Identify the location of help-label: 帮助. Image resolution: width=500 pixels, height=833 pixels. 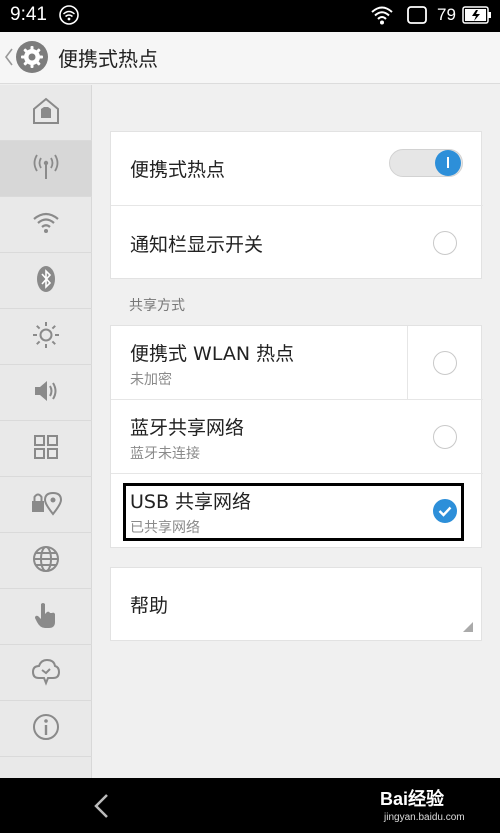
(149, 606).